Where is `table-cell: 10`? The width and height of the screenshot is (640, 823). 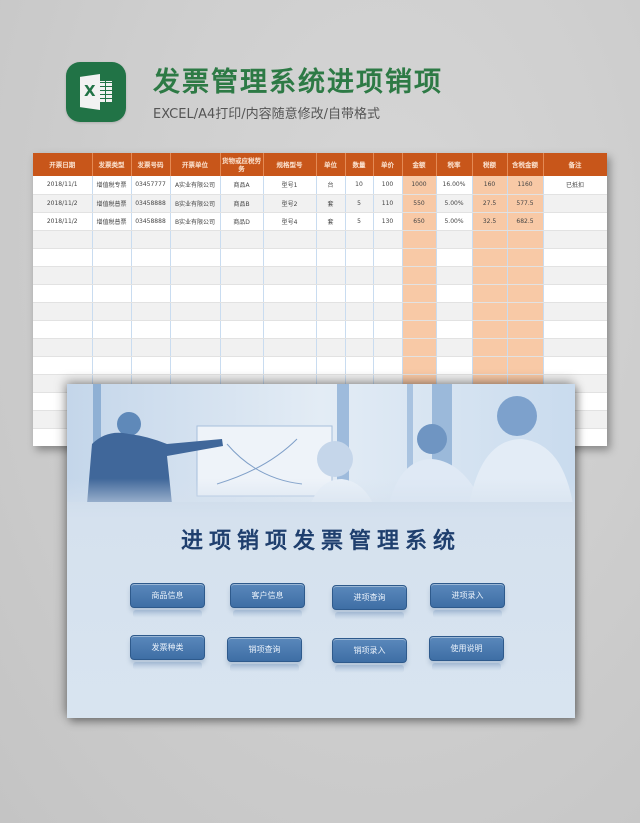
table-cell: 10 is located at coordinates (359, 185).